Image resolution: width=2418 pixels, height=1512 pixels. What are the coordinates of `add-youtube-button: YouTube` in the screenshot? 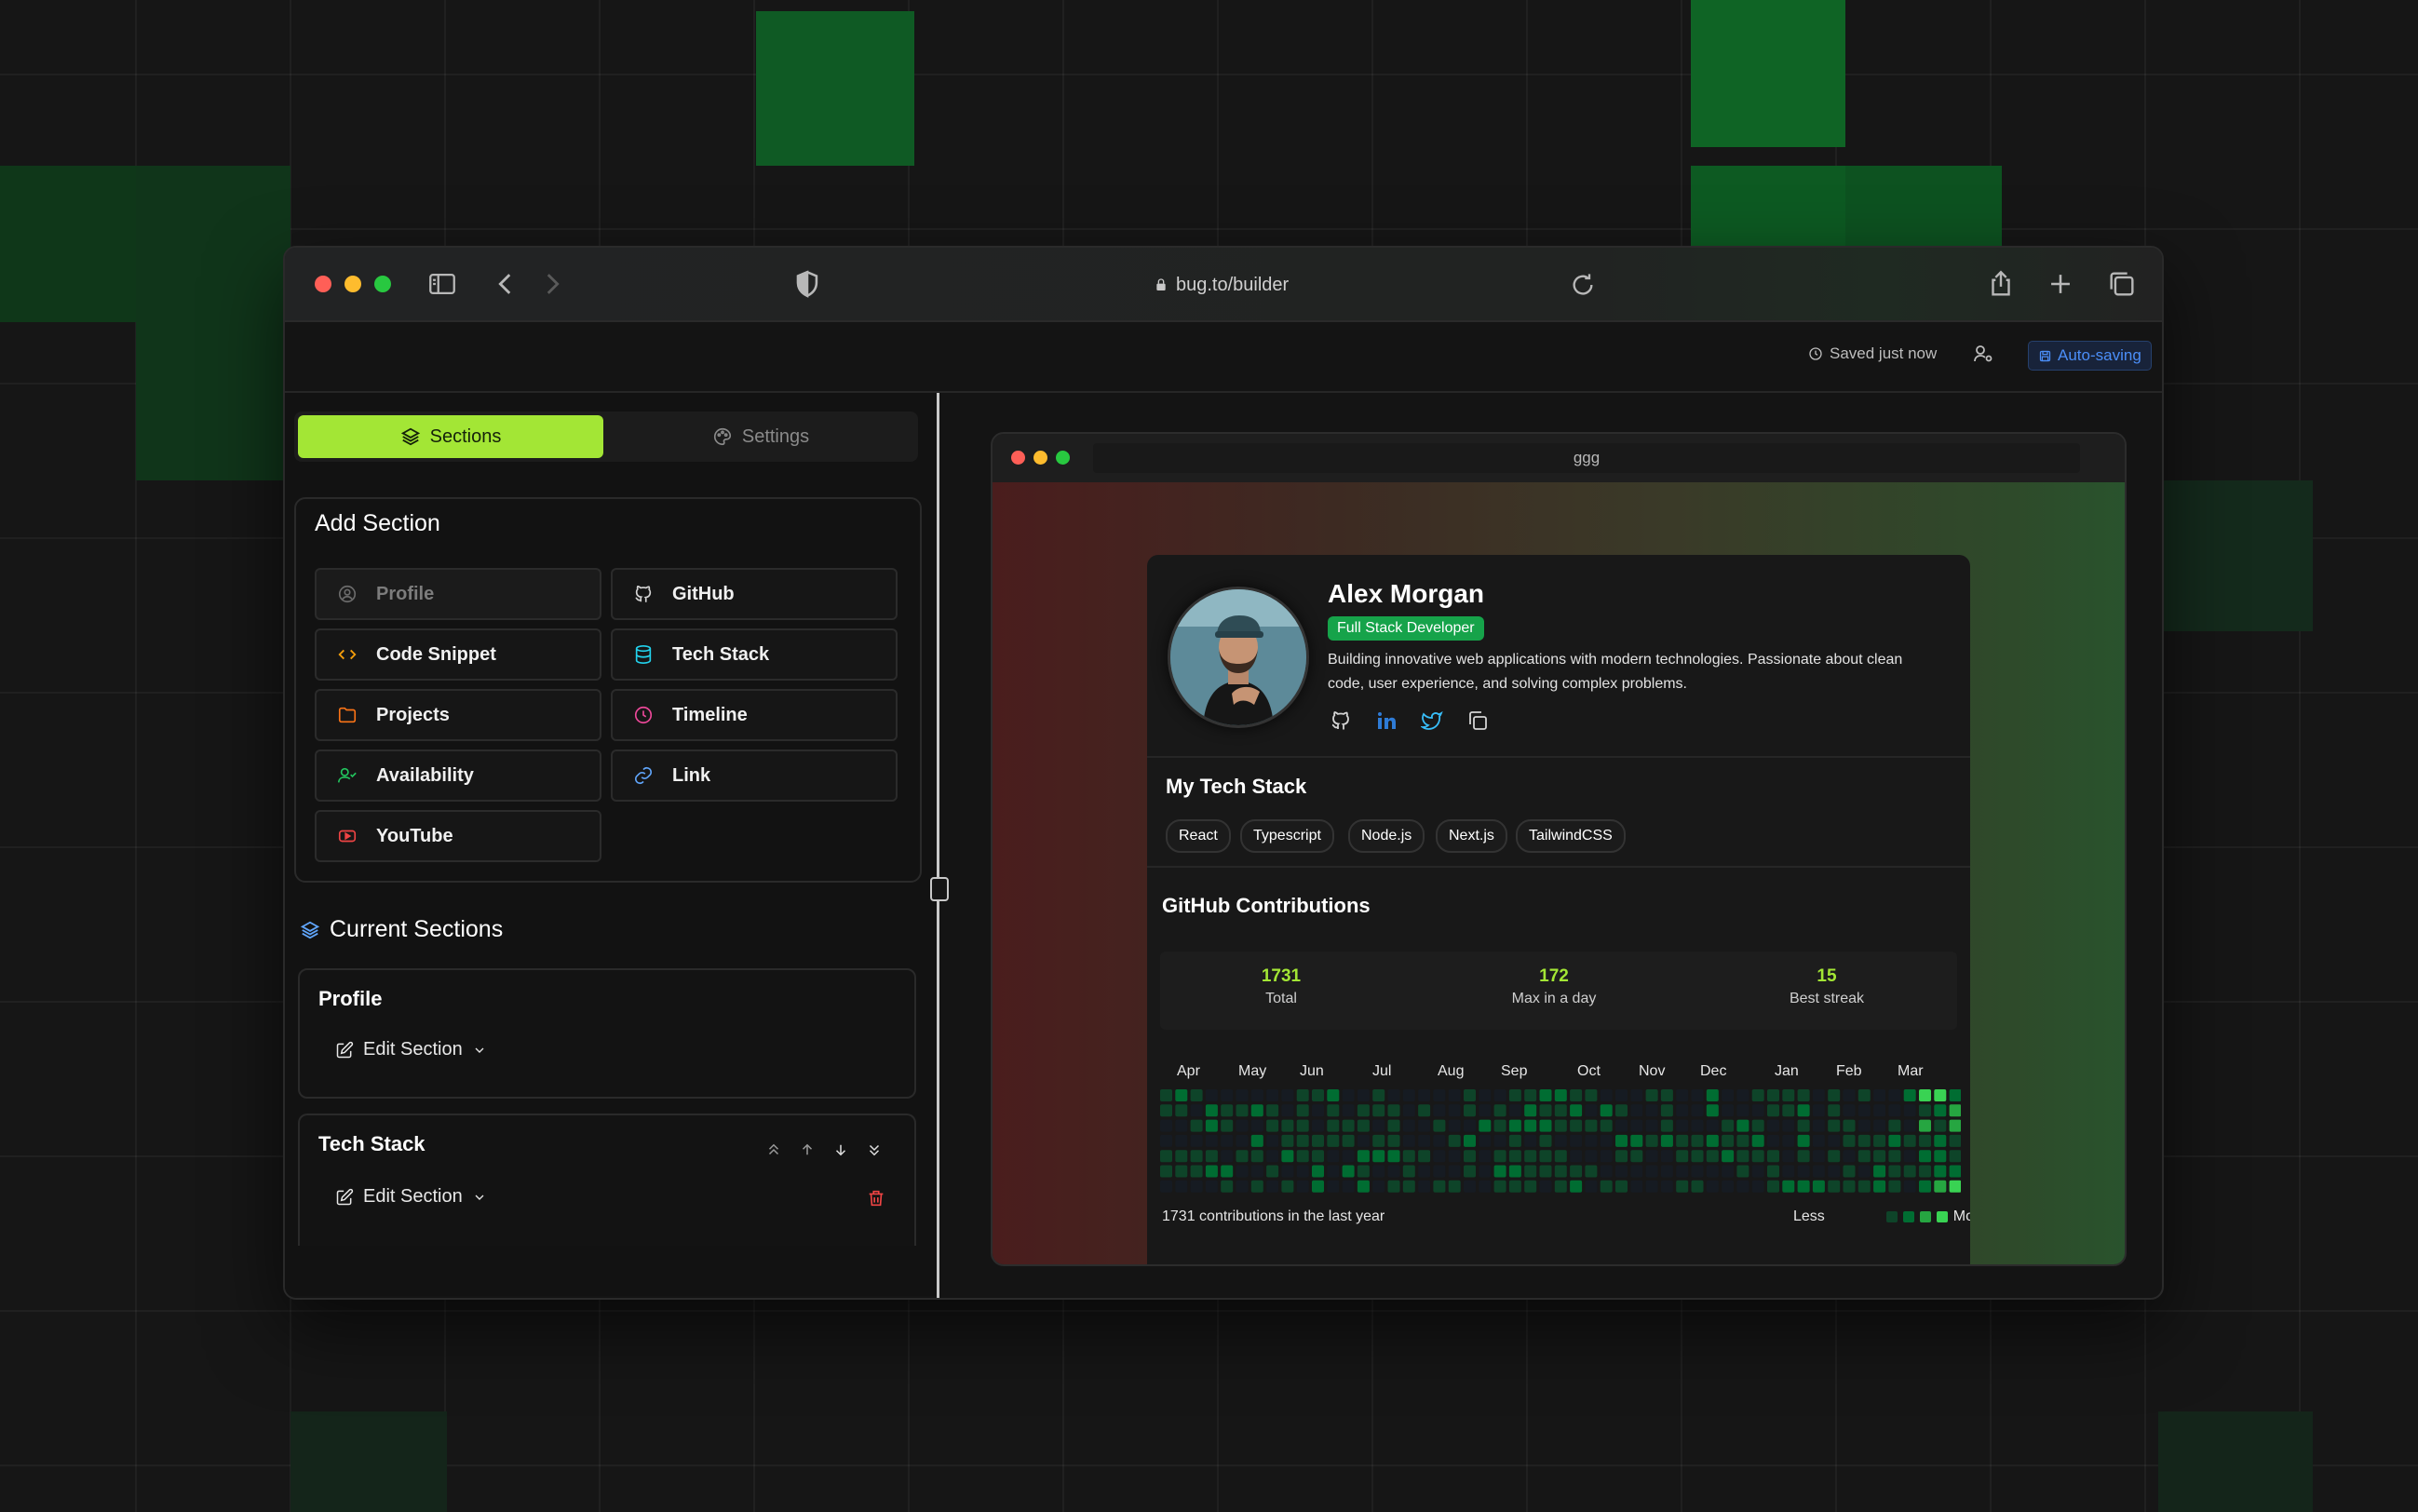 It's located at (458, 836).